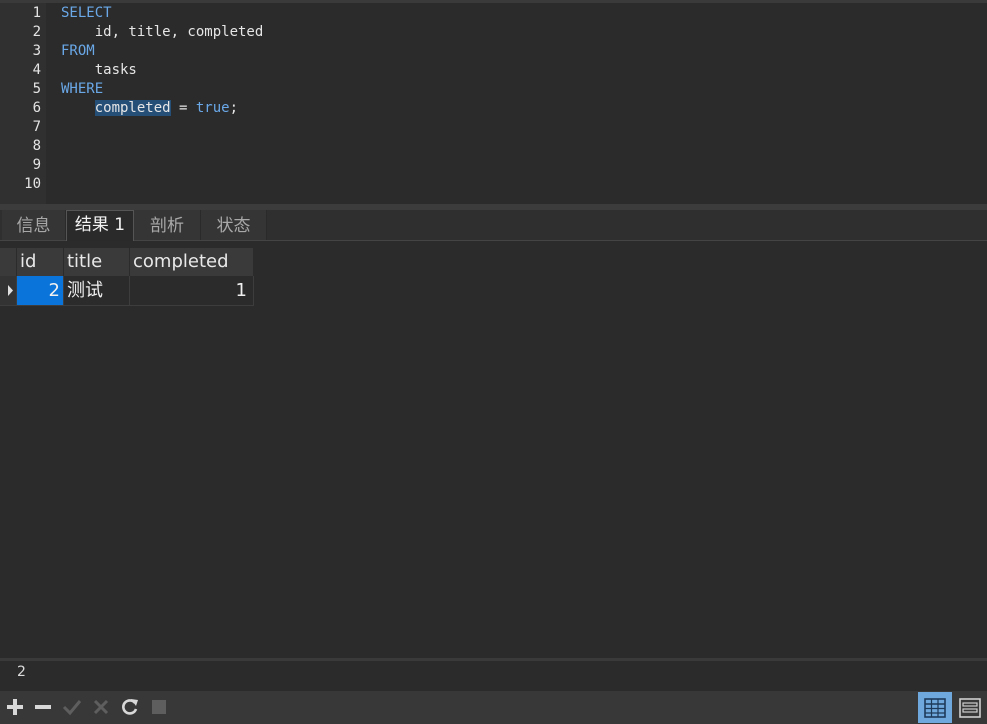  I want to click on sql-text: id, title, completed, so click(162, 32).